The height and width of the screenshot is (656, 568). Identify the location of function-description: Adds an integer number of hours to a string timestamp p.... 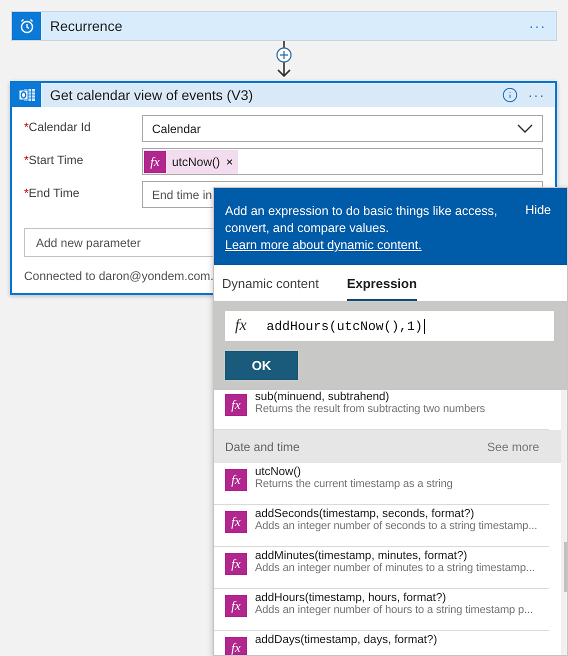
(394, 610).